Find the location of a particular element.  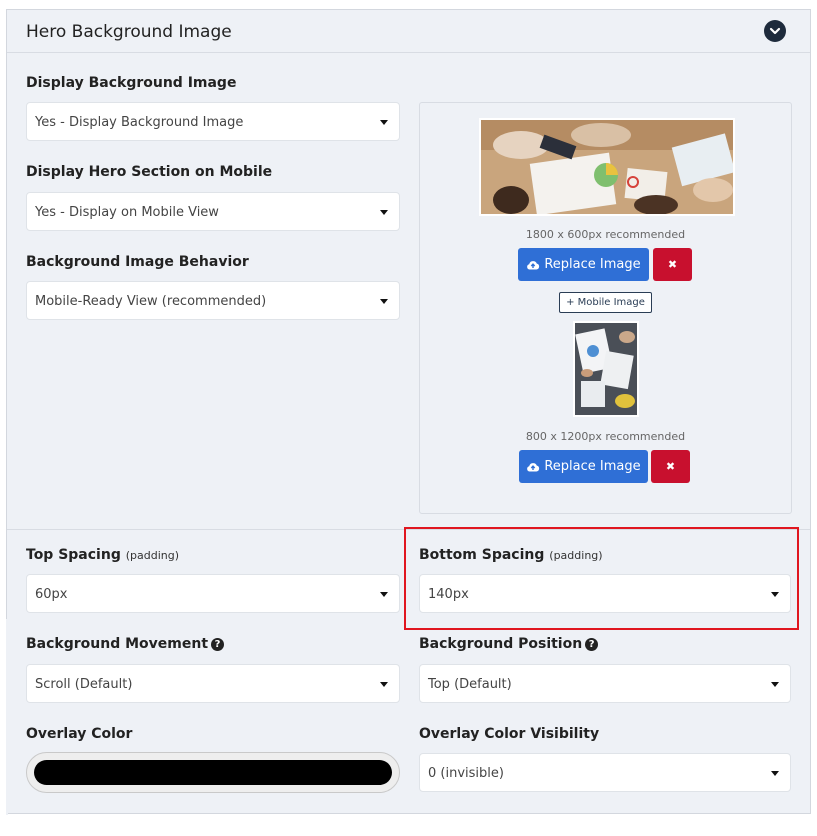

background-movement-select: Scroll (Default) is located at coordinates (213, 683).